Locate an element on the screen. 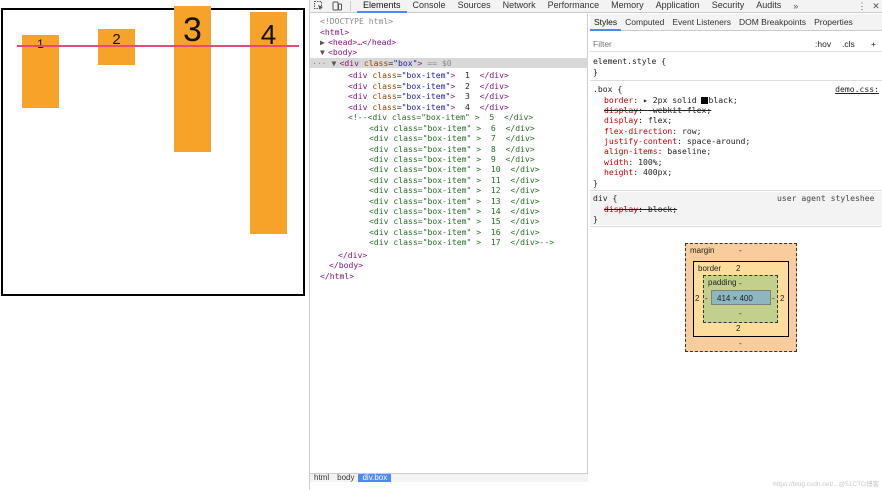 This screenshot has height=490, width=882. element-style-close: } is located at coordinates (595, 72).